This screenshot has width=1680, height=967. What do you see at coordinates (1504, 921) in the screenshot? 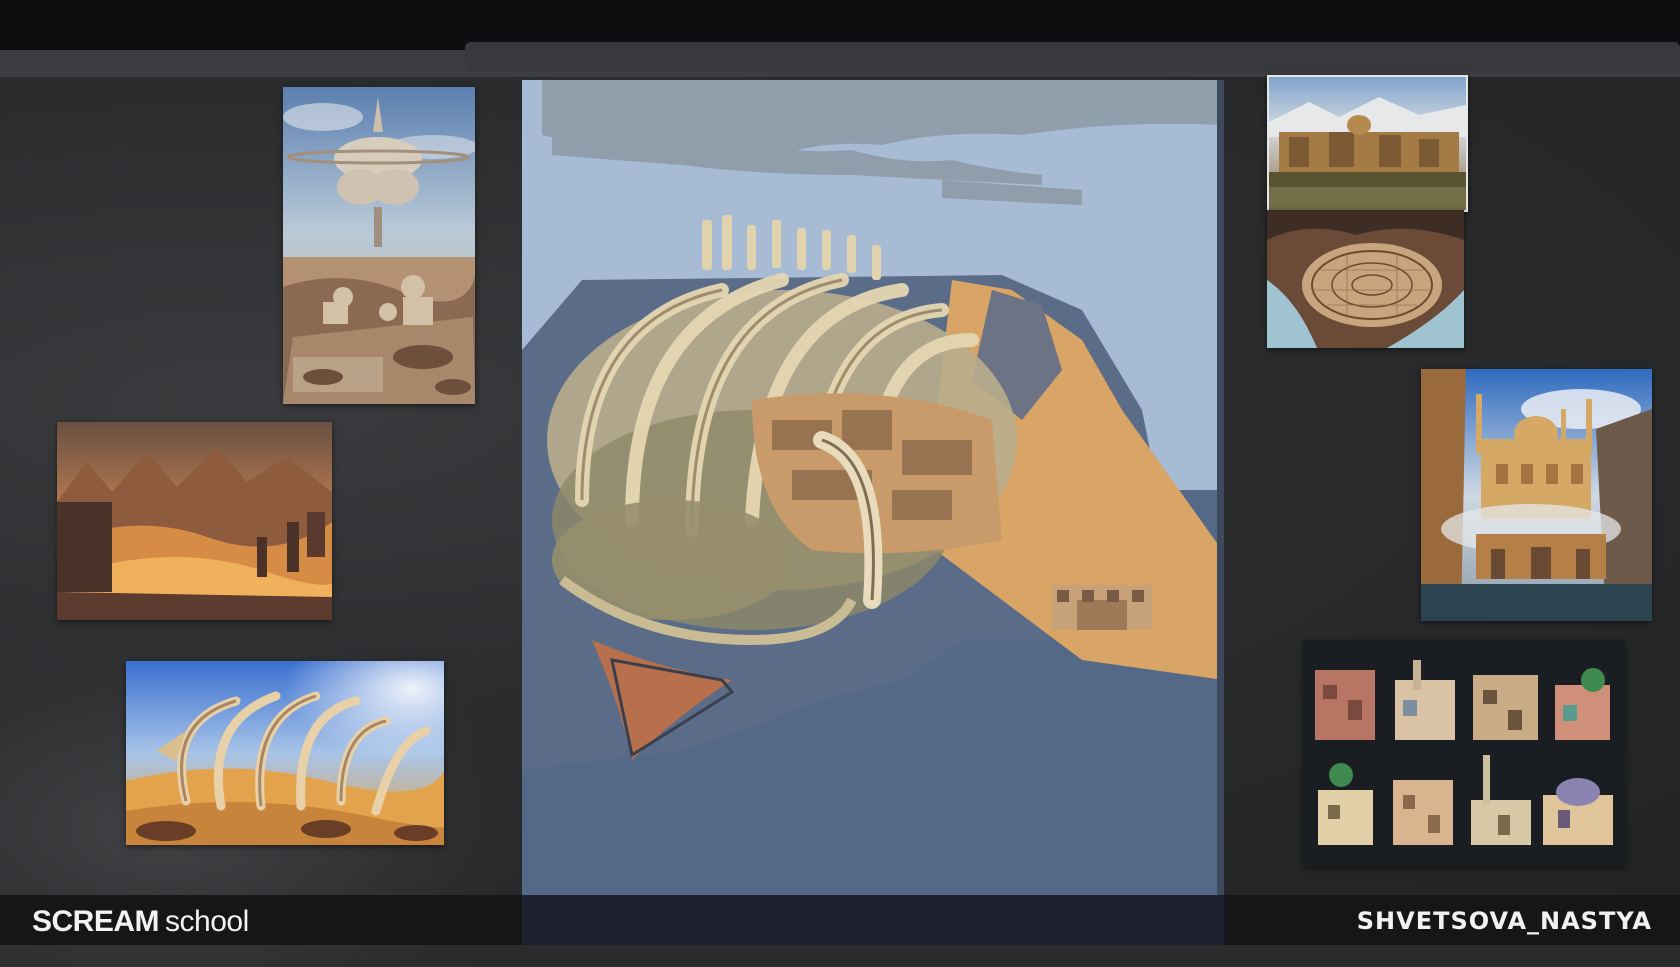
I see `author-name: SHVETSOVA_NASTYA` at bounding box center [1504, 921].